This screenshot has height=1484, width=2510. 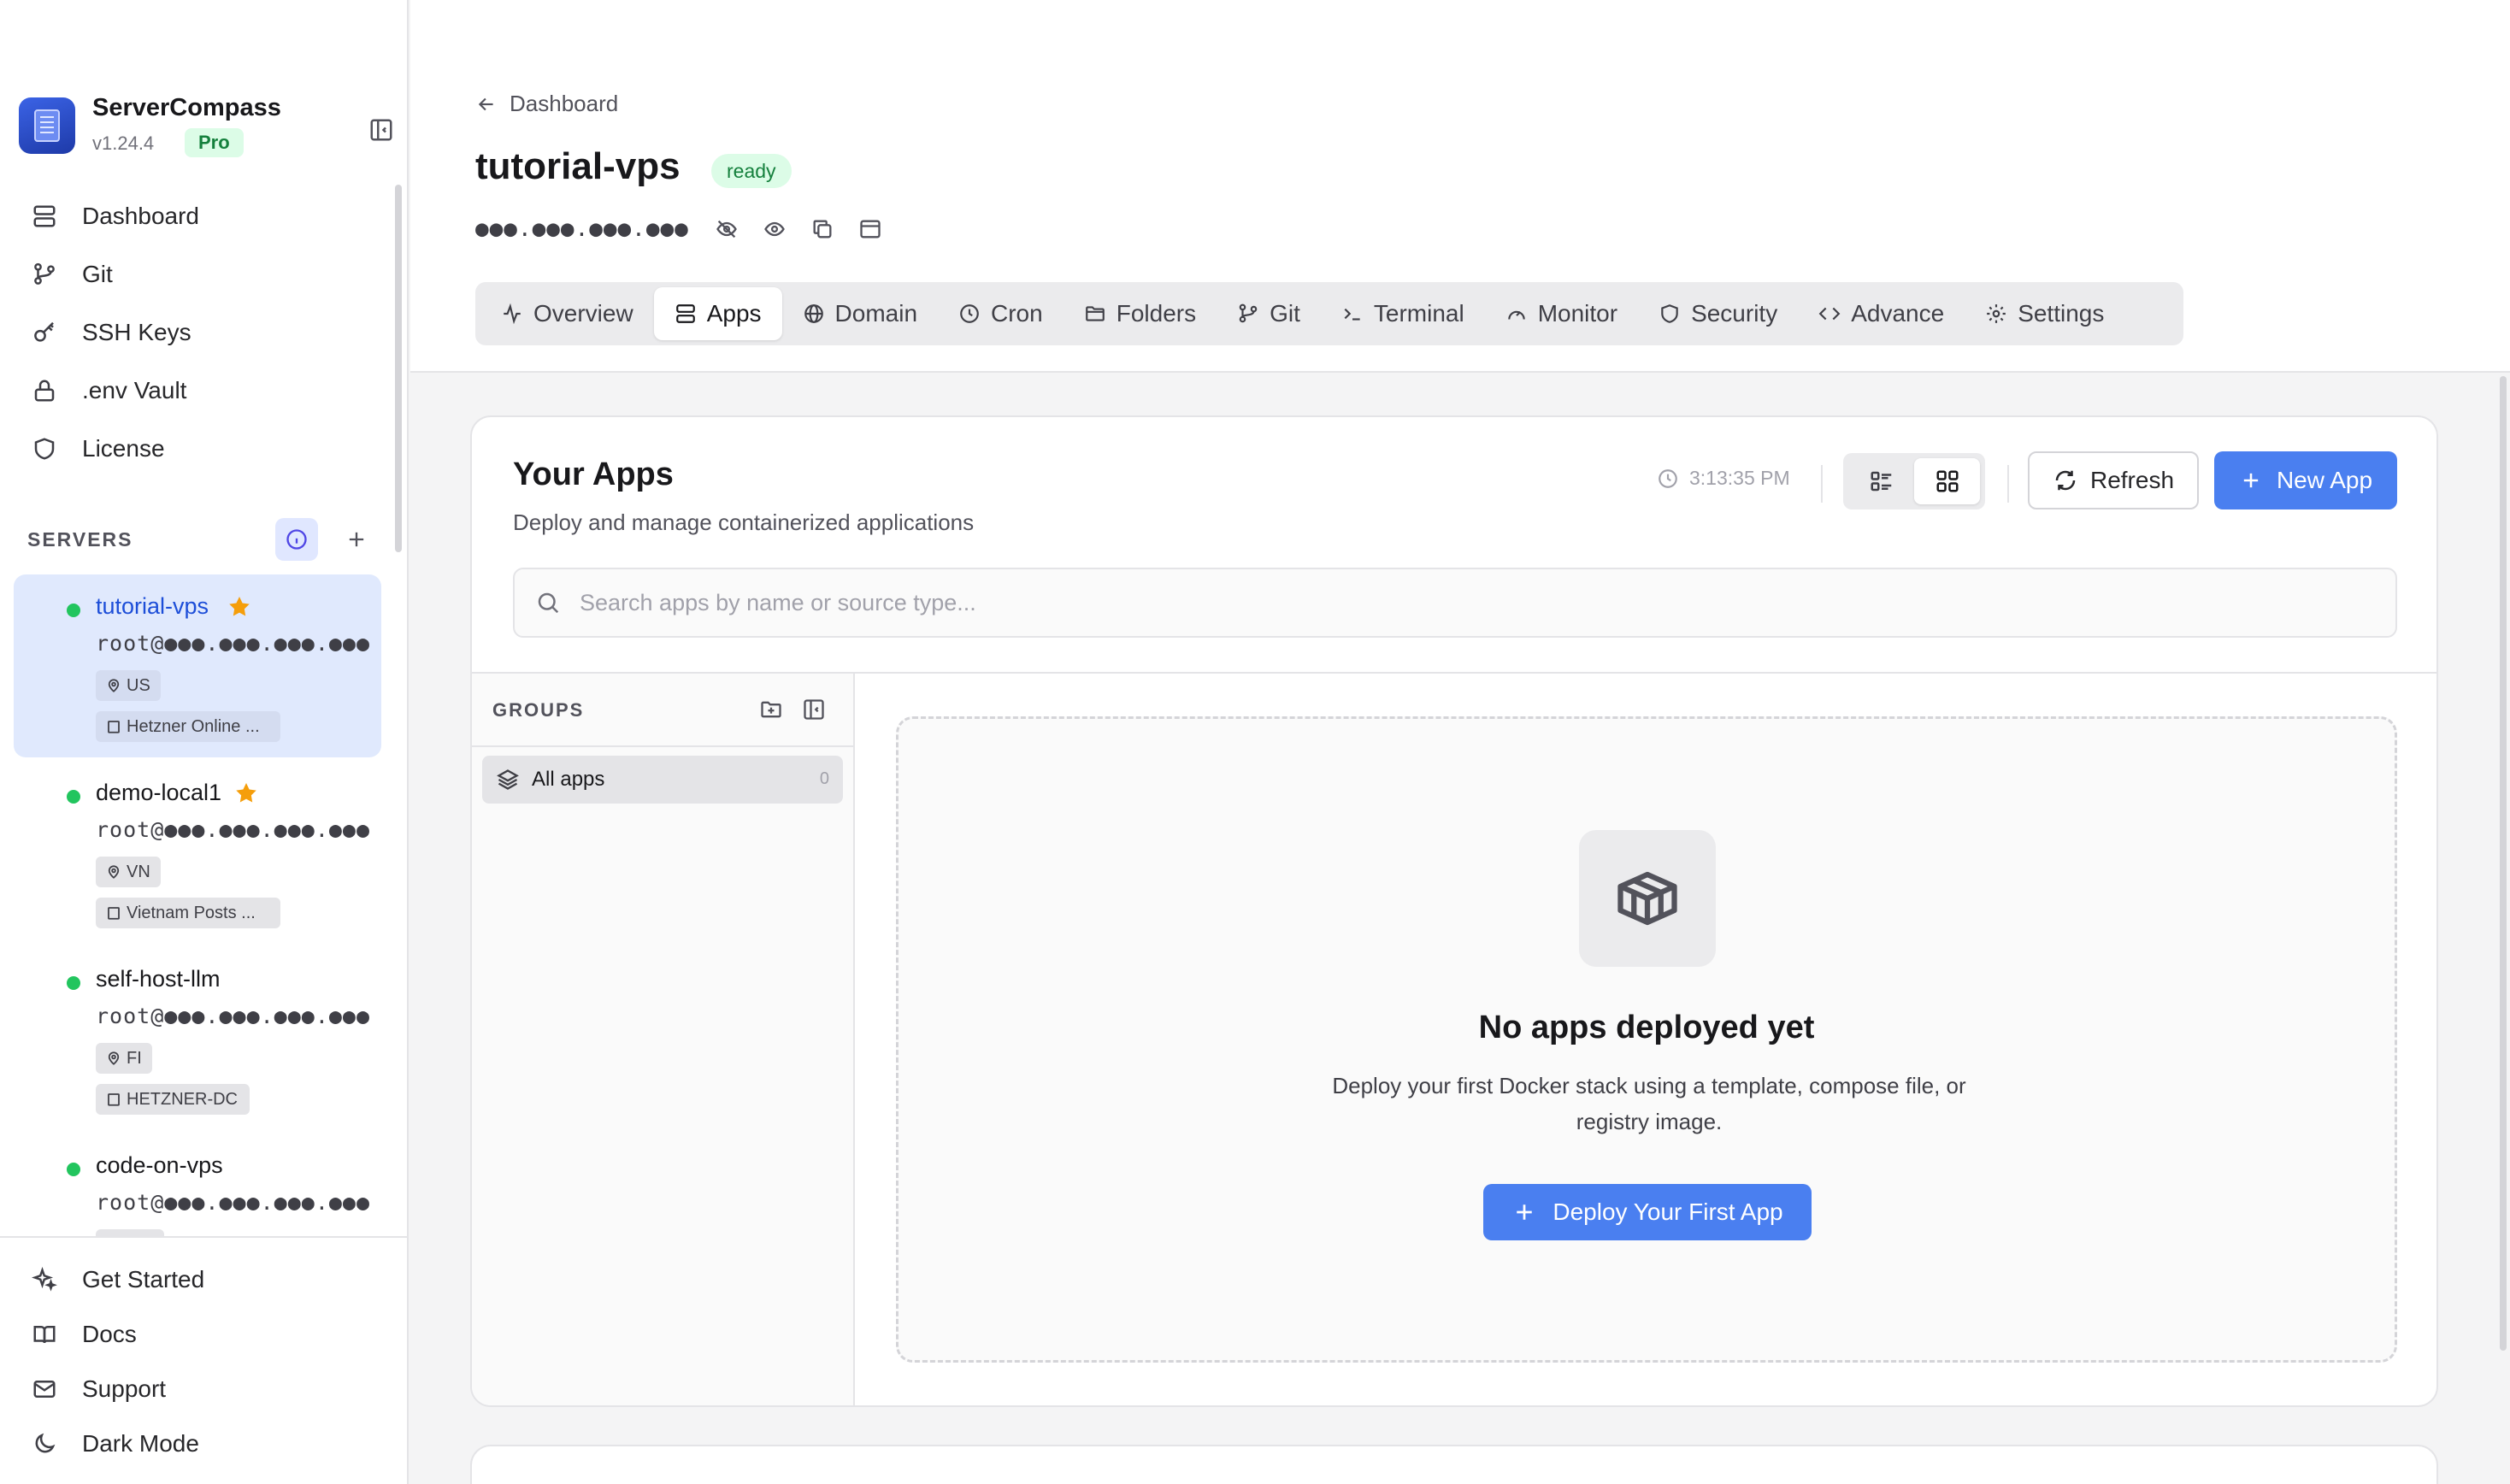 I want to click on tab-apps: Apps, so click(x=718, y=313).